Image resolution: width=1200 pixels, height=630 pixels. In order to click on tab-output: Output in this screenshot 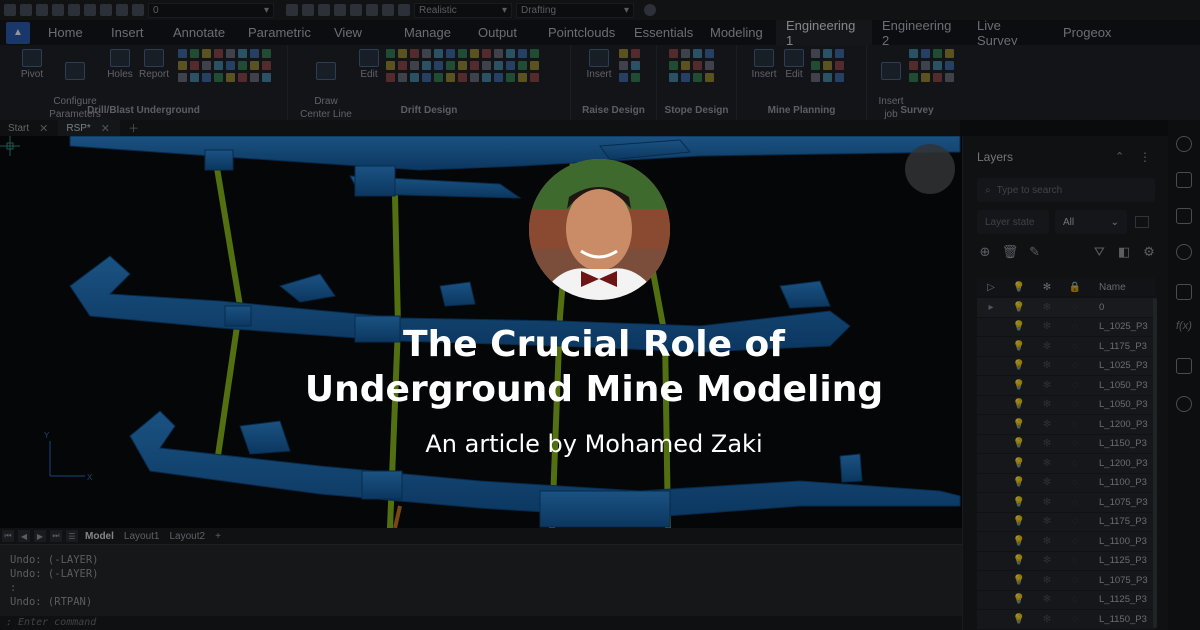, I will do `click(503, 32)`.